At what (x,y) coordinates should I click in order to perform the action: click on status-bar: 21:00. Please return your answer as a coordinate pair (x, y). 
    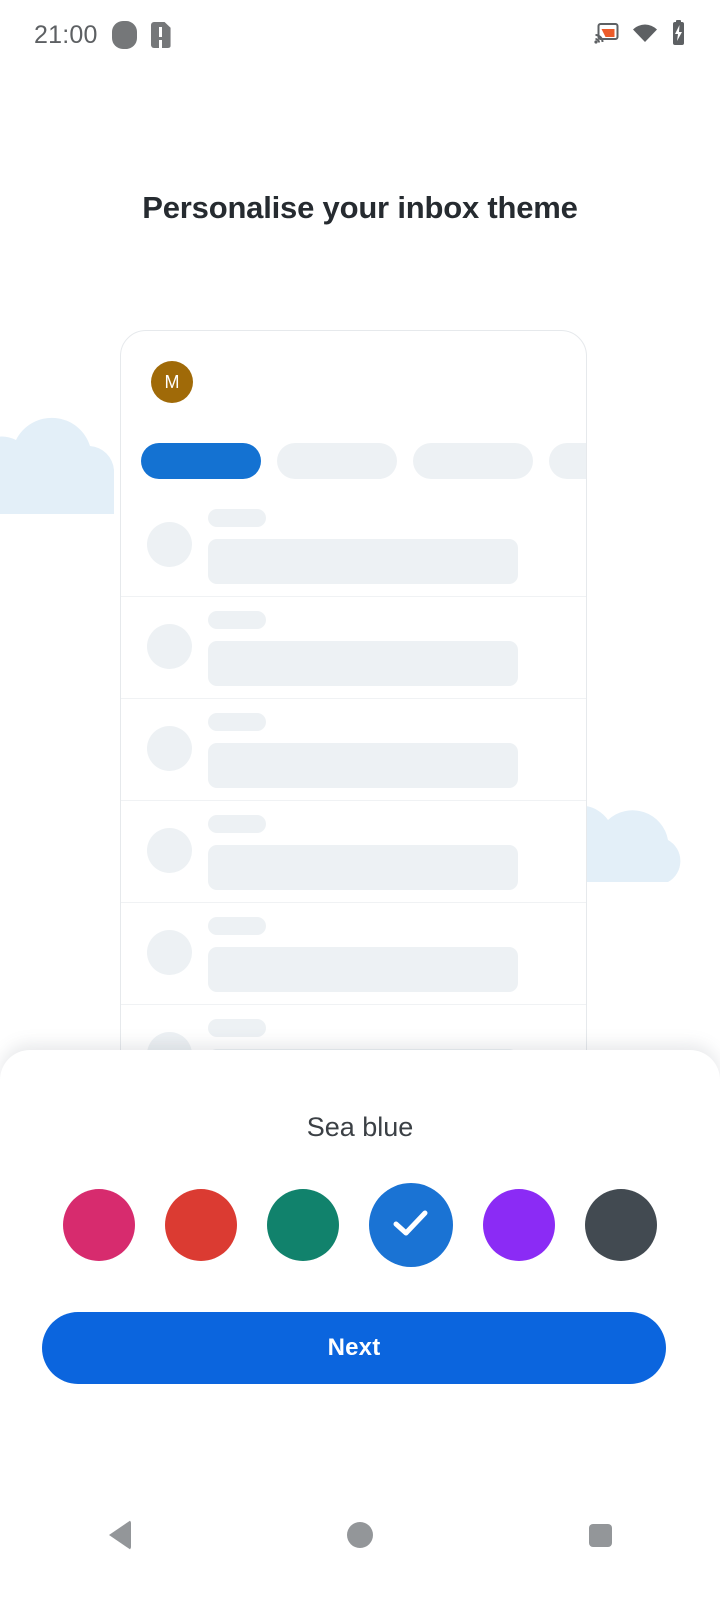
    Looking at the image, I should click on (360, 35).